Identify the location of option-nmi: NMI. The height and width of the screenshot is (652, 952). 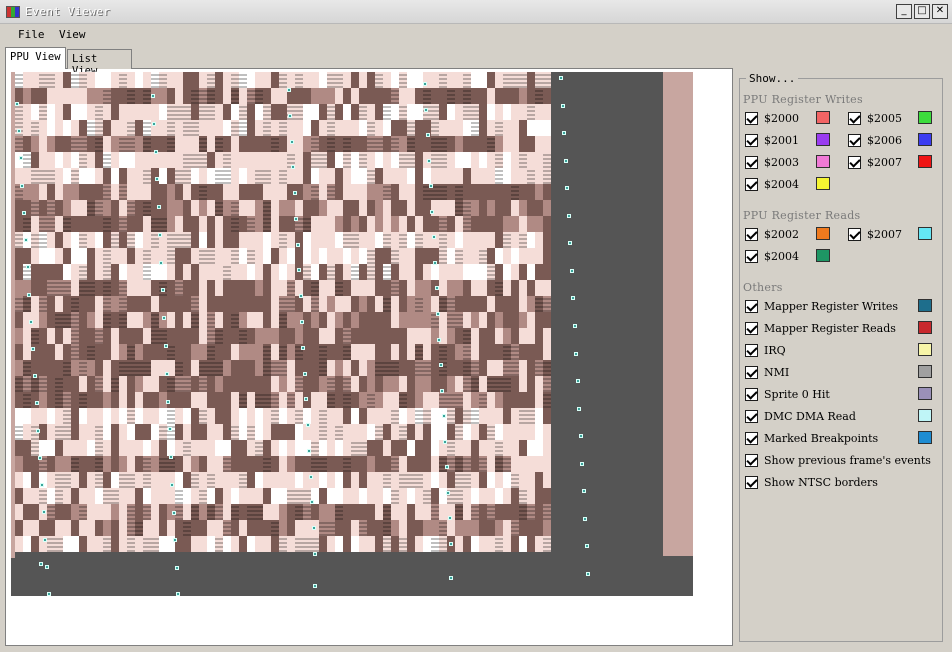
(767, 372).